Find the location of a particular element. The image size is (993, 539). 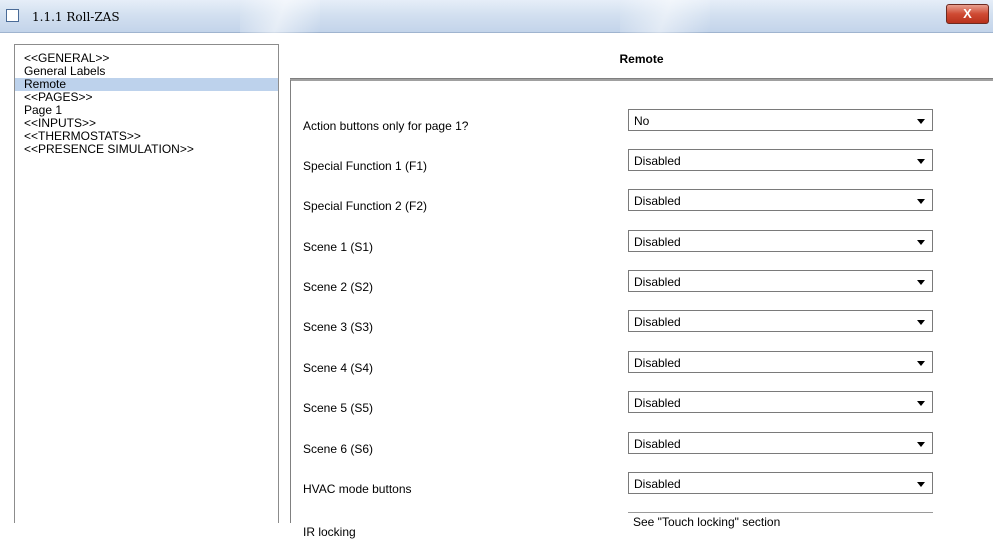

info-text: See "Touch locking" section is located at coordinates (707, 522).